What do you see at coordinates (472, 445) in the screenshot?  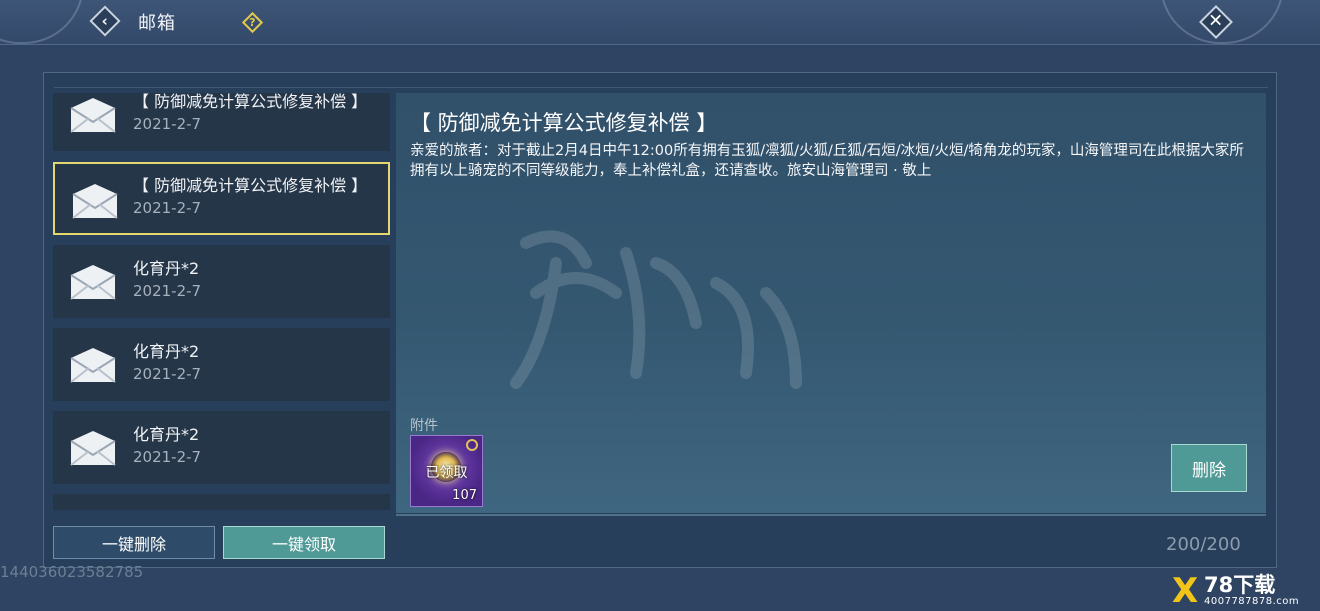 I see `chain-link-icon` at bounding box center [472, 445].